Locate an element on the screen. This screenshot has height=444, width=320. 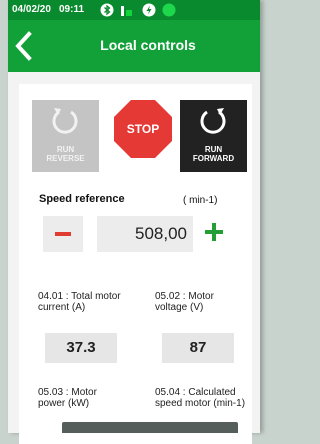
page-title: Local controls is located at coordinates (148, 45).